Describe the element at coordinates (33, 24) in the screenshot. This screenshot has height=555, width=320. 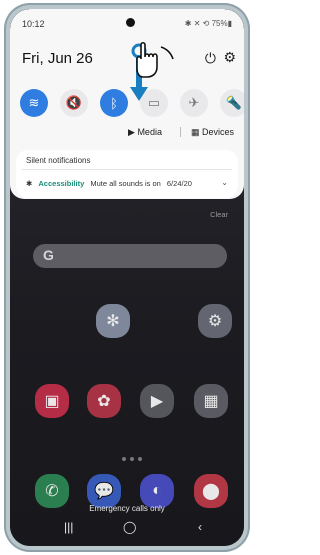
I see `status-time: 10:12` at that location.